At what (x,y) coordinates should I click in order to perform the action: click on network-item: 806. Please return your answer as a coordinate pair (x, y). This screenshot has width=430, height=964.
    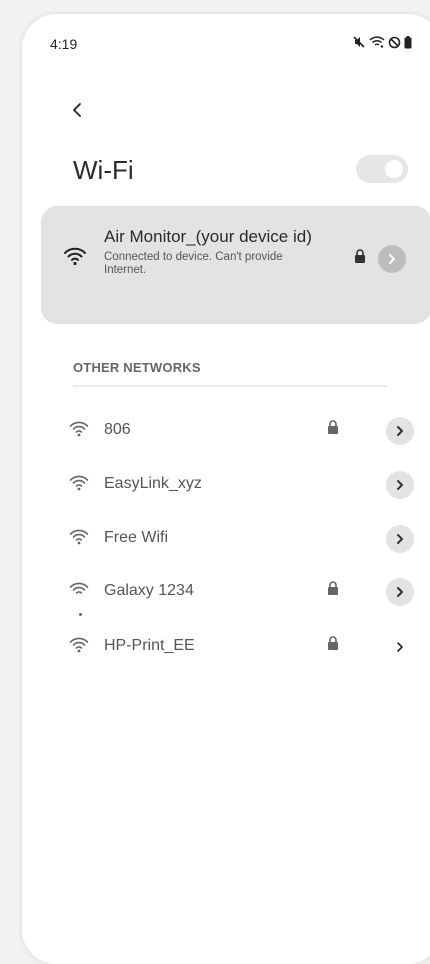
    Looking at the image, I should click on (226, 430).